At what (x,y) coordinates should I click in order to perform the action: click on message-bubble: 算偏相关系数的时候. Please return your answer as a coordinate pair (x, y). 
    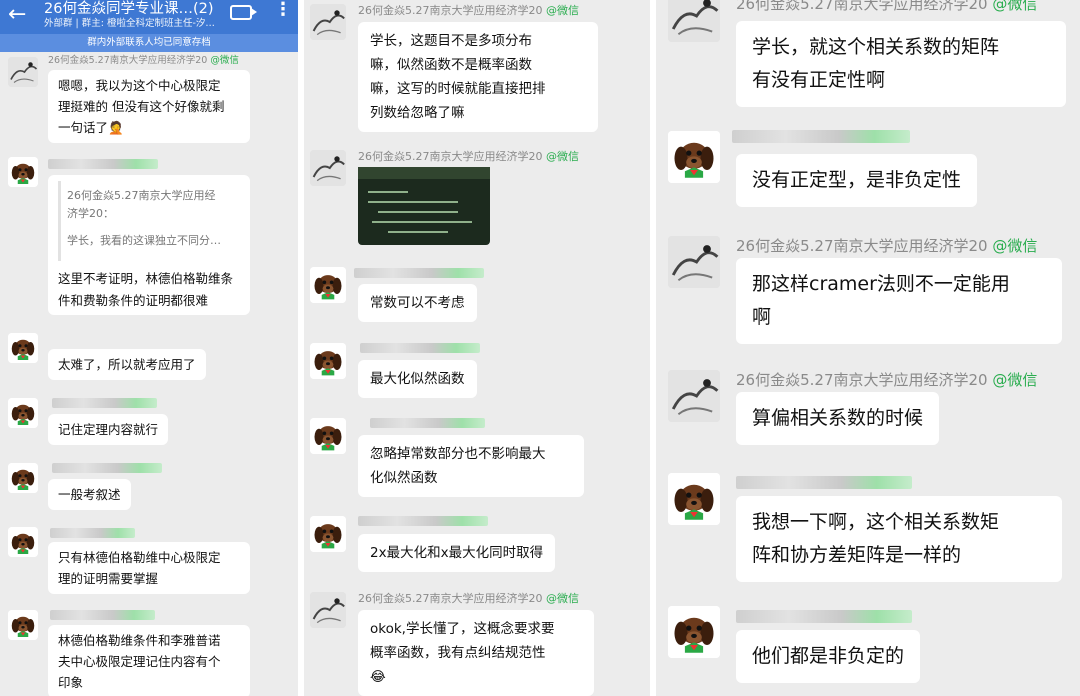
    Looking at the image, I should click on (838, 418).